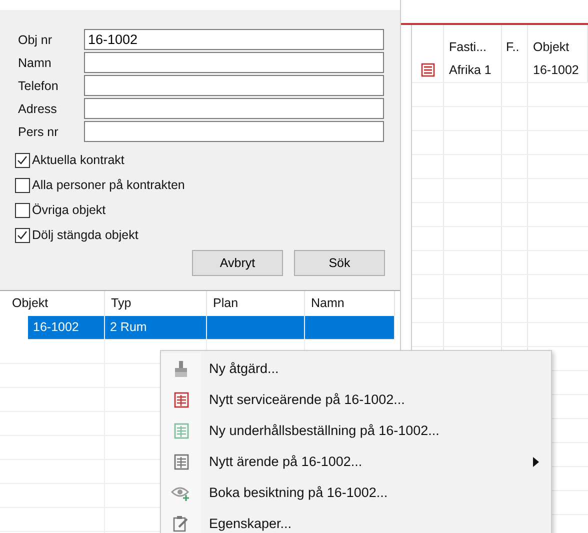  Describe the element at coordinates (38, 109) in the screenshot. I see `field-label: Adress` at that location.